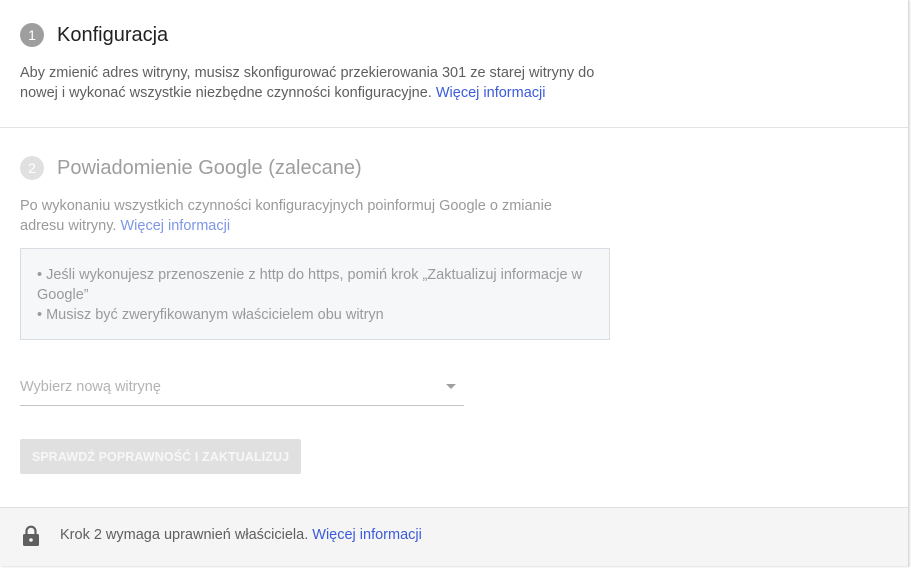 This screenshot has width=911, height=568. Describe the element at coordinates (113, 34) in the screenshot. I see `step-1-title: Konfiguracja` at that location.